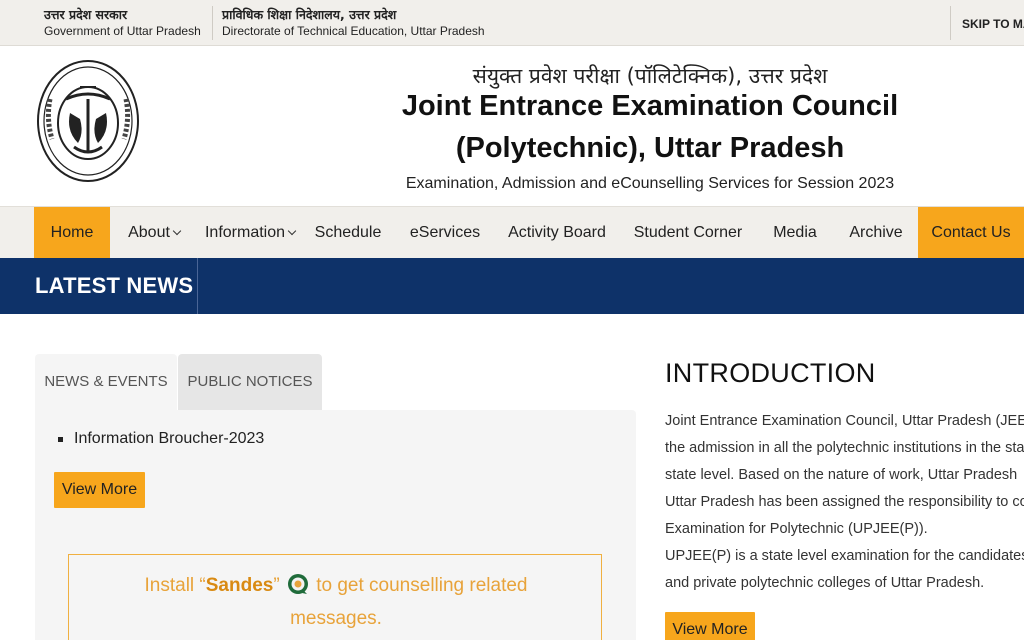 This screenshot has height=640, width=1024. I want to click on gov-english: Government of Uttar Pradesh, so click(122, 31).